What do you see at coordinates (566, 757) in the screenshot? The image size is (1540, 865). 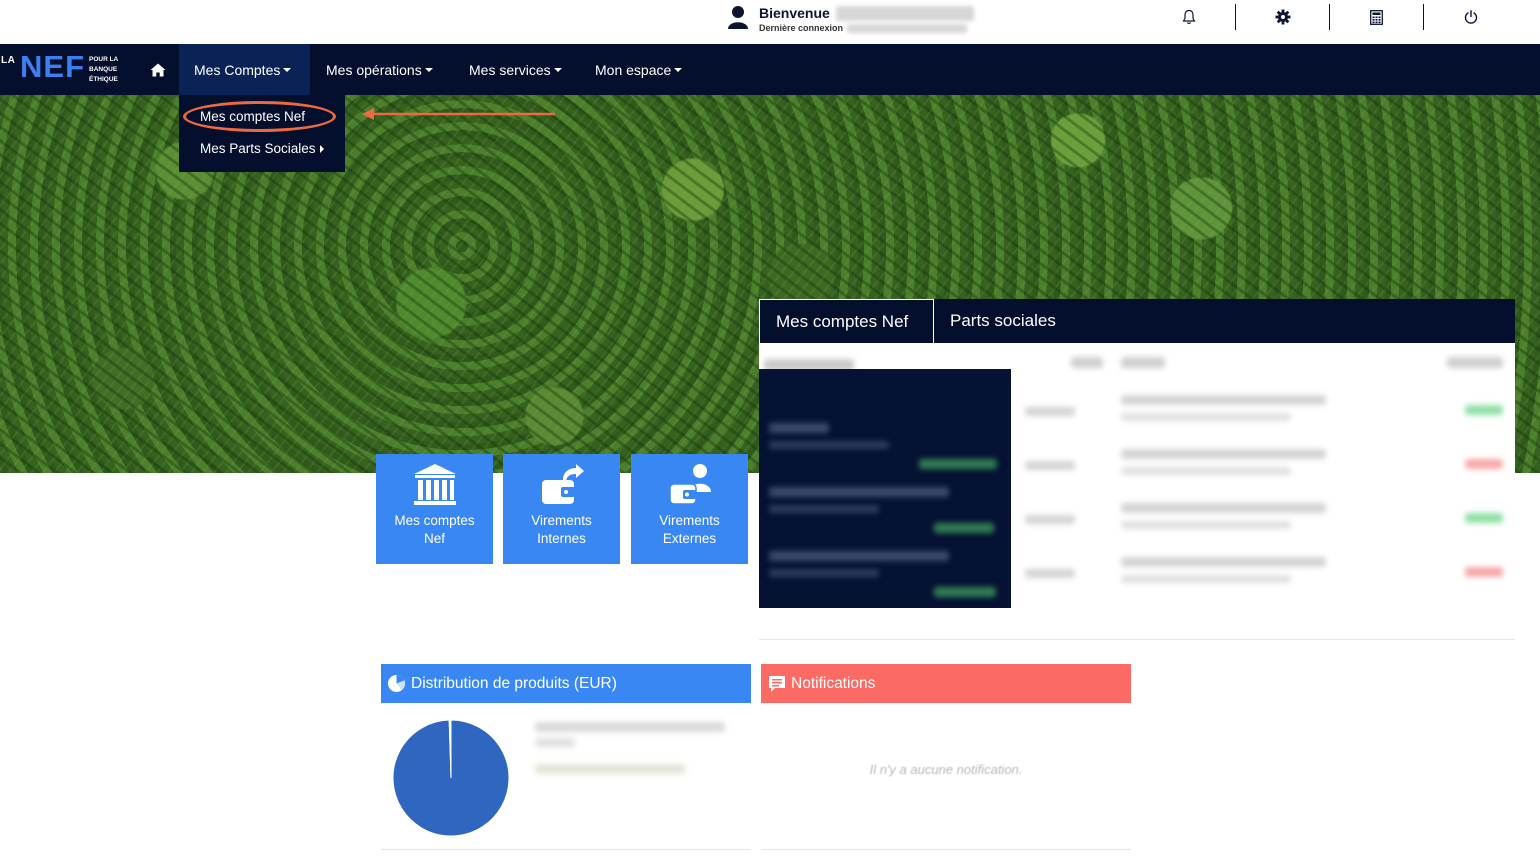 I see `distribution-card: Distribution de produits (EUR)` at bounding box center [566, 757].